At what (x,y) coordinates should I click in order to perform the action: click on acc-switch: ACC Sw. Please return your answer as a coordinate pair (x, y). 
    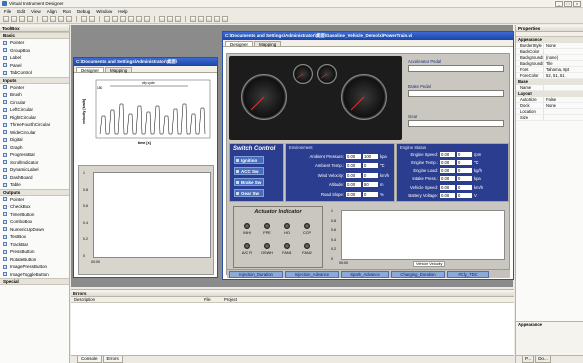
    Looking at the image, I should click on (249, 171).